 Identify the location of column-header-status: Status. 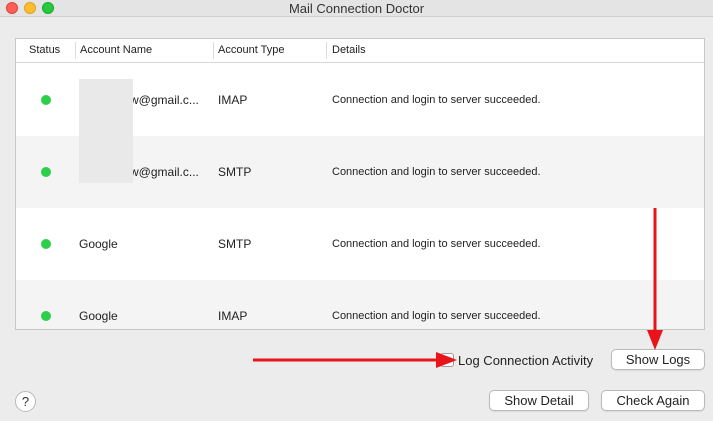
(44, 50).